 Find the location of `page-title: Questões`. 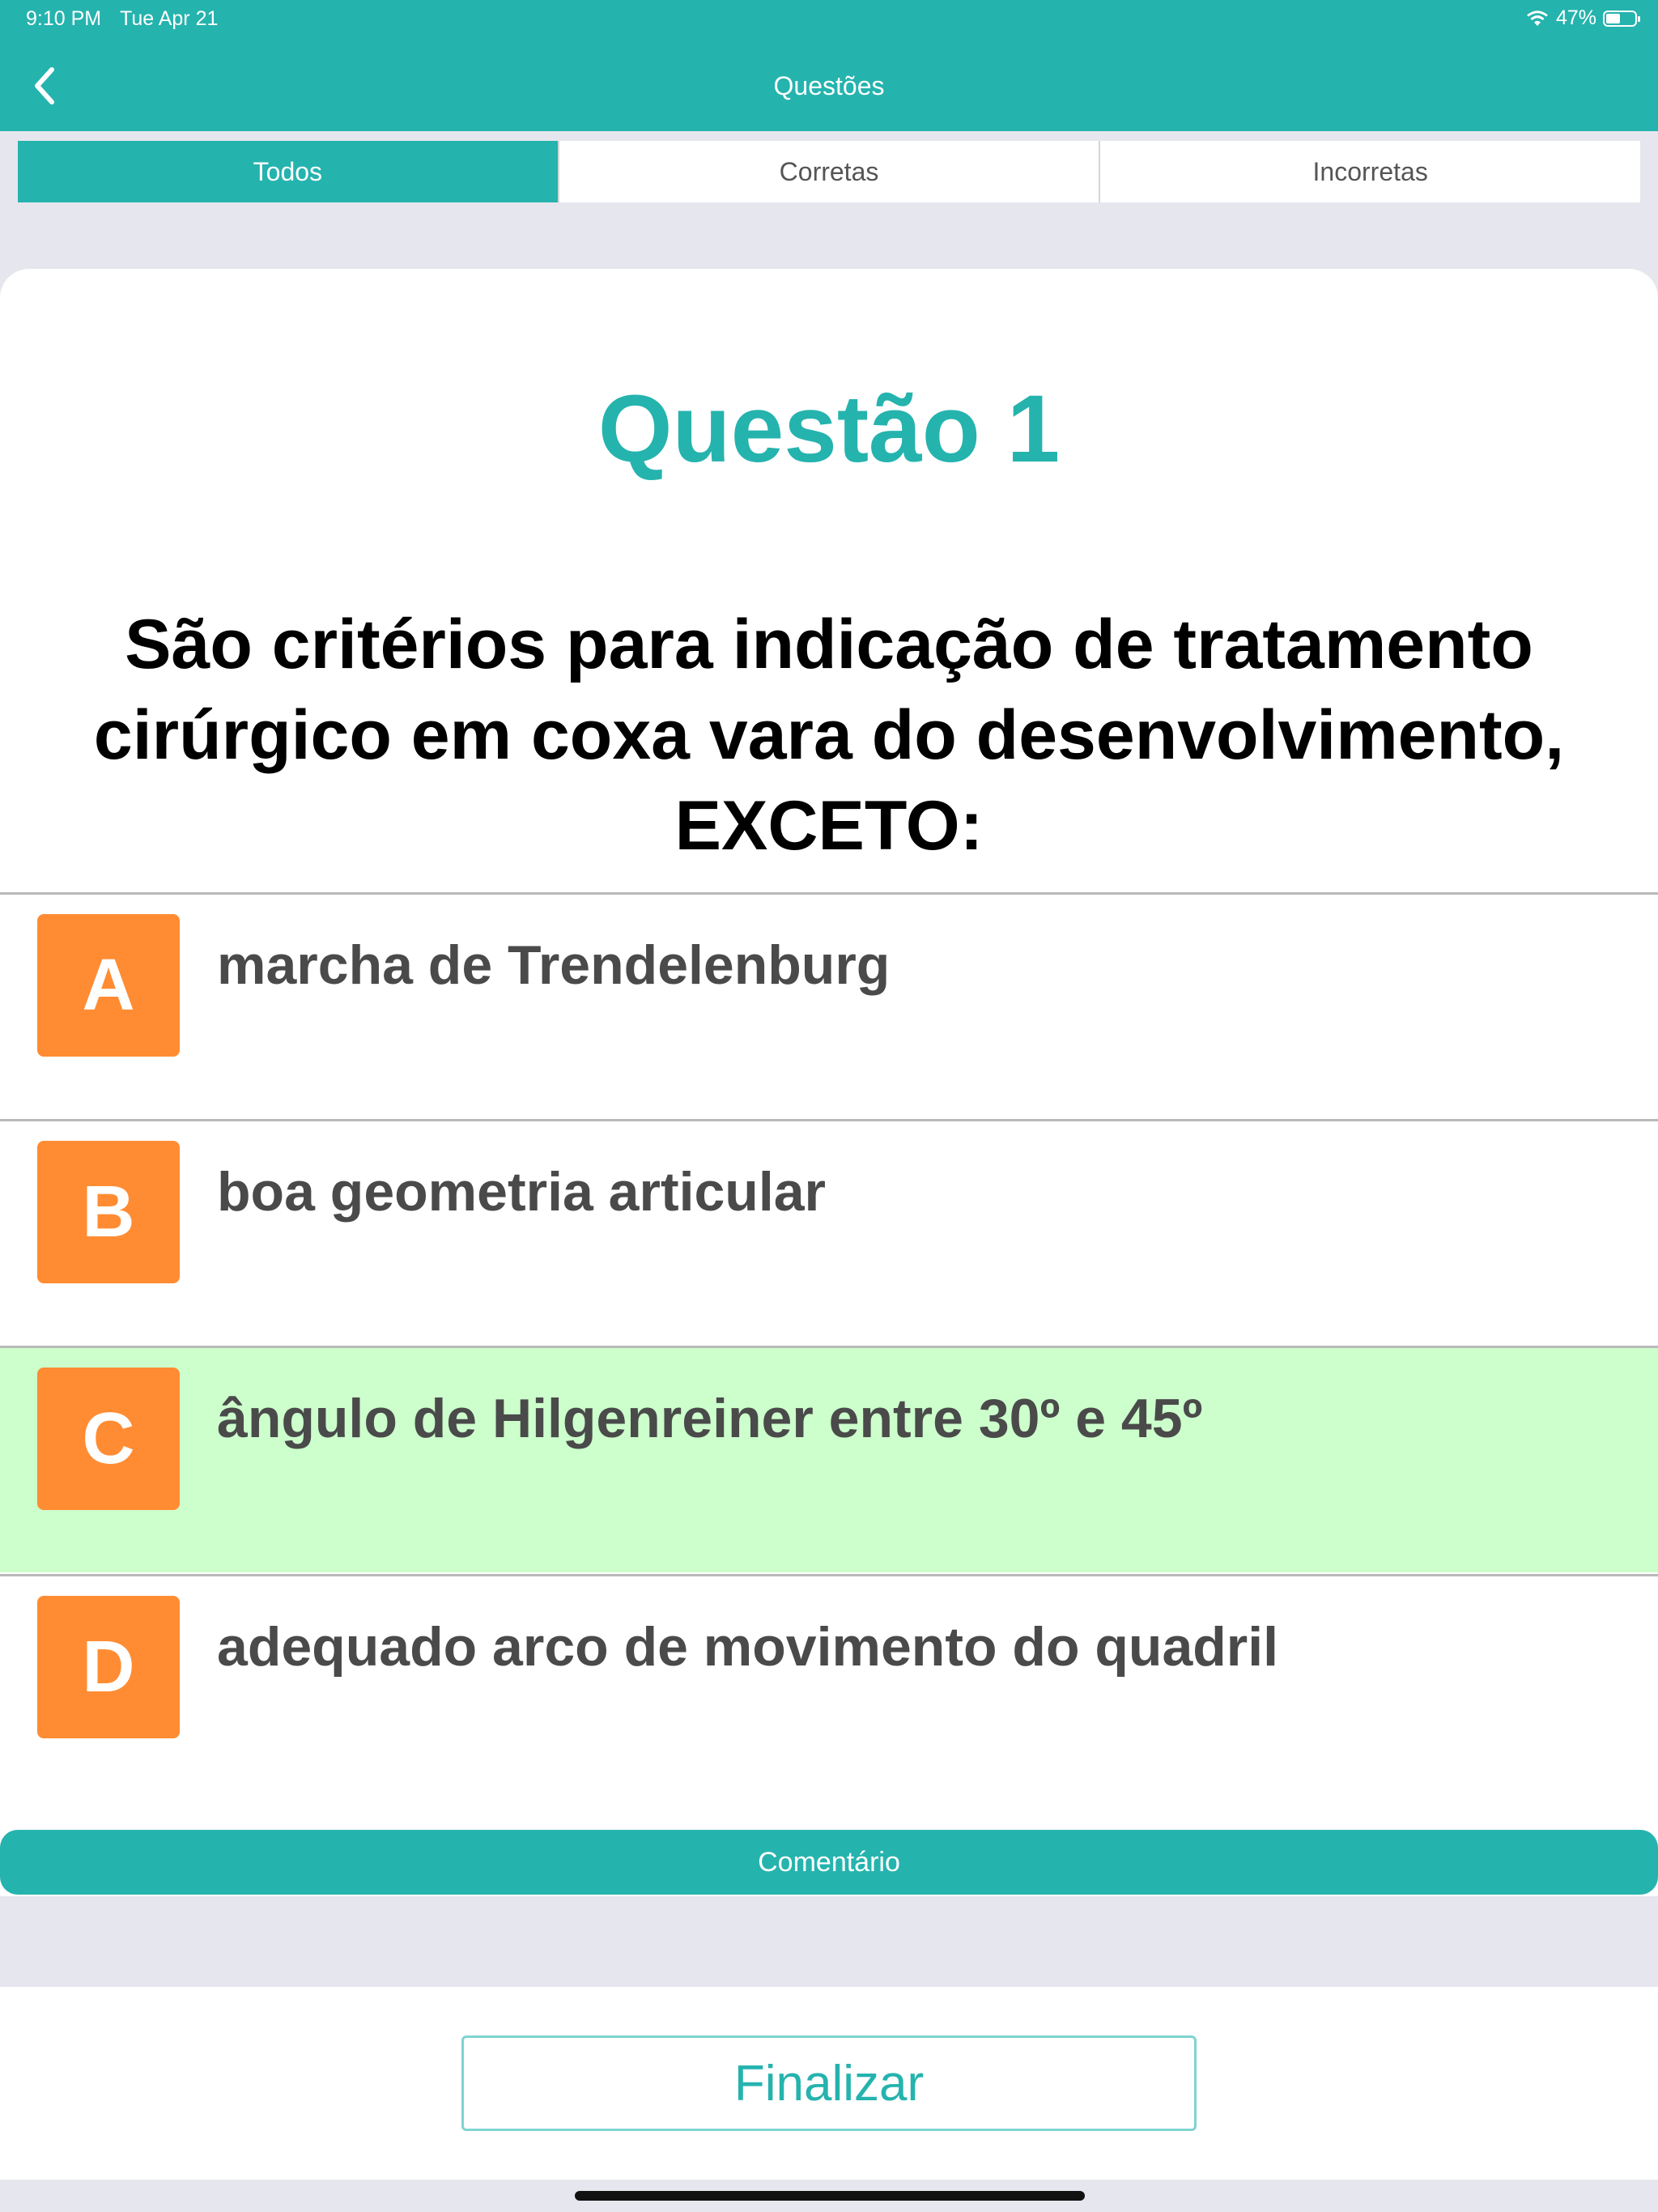

page-title: Questões is located at coordinates (829, 86).